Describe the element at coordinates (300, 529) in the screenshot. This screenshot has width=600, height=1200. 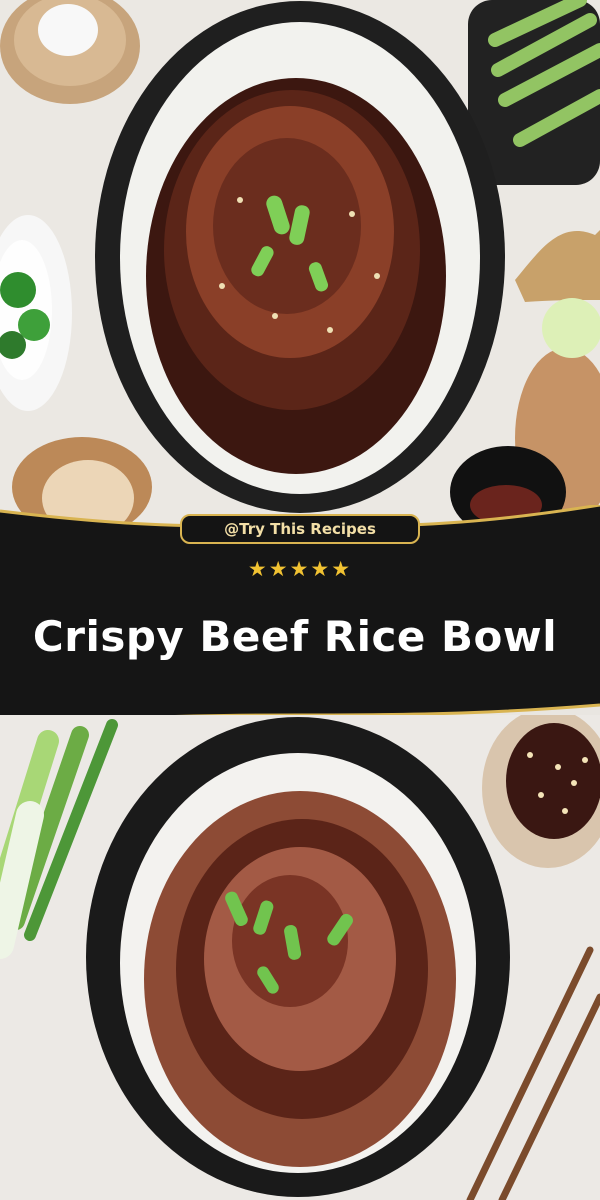
I see `recipe-source-tag: @Try This Recipes` at that location.